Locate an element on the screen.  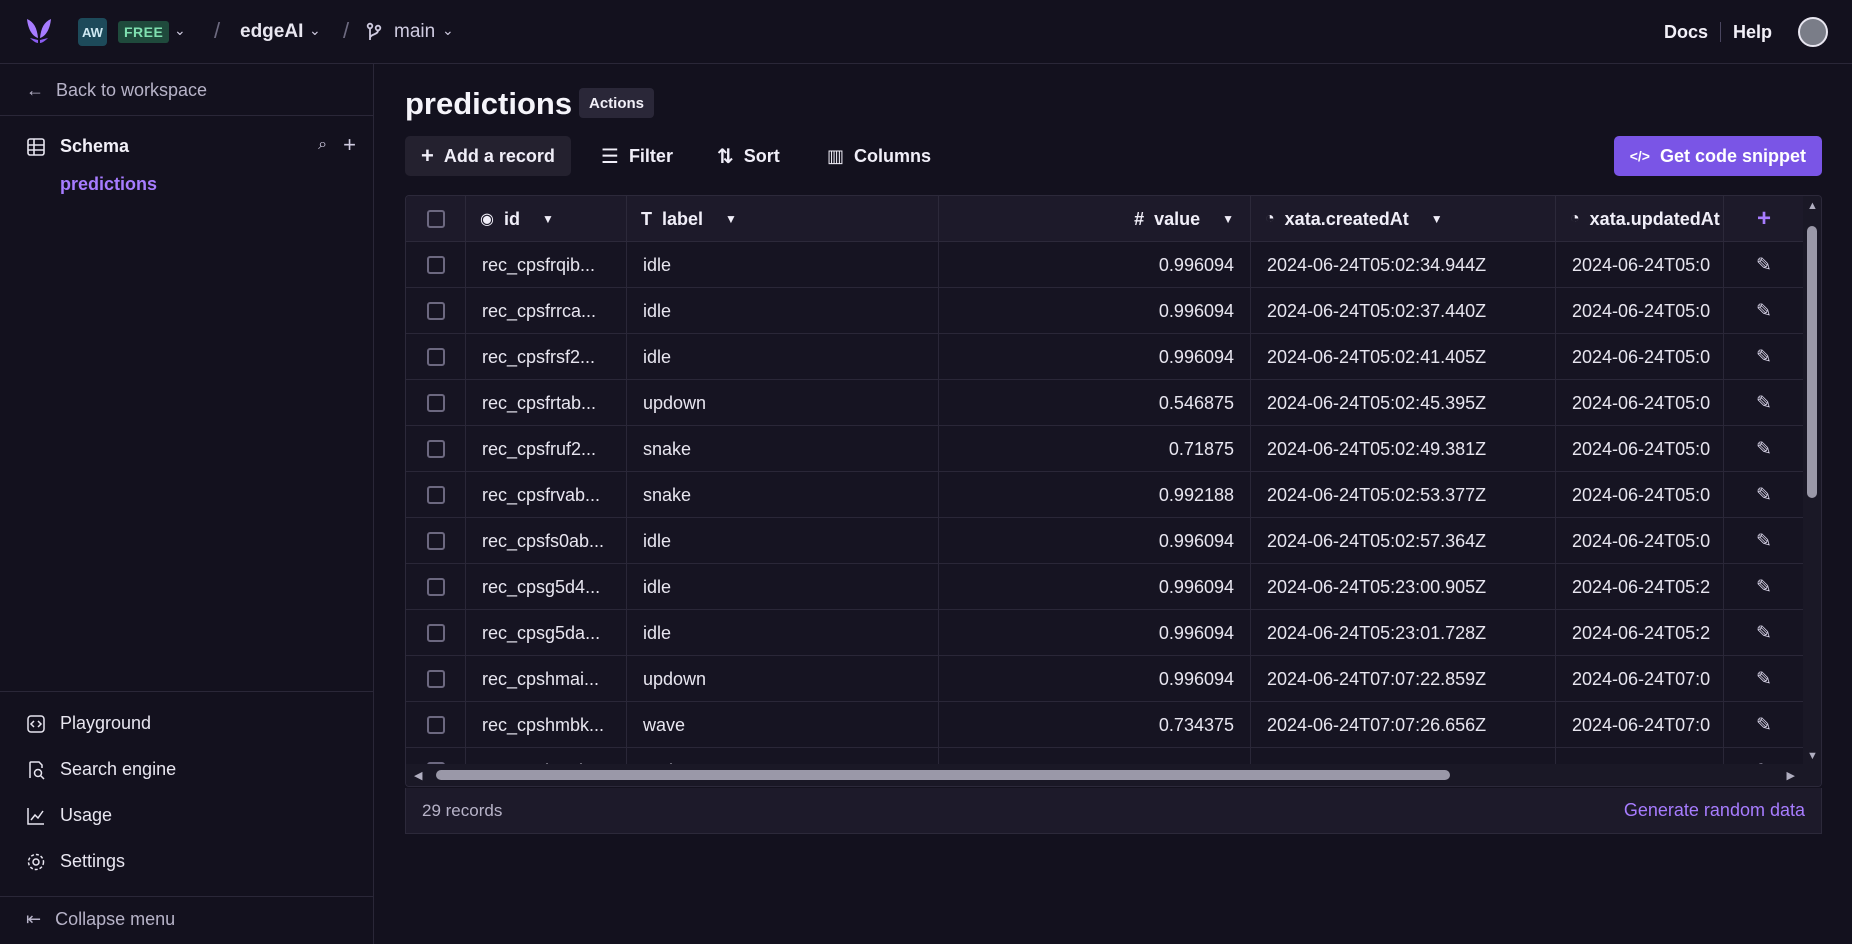
cell-created-at: 2024-06-24T05:02:57.364Z is located at coordinates (1403, 541).